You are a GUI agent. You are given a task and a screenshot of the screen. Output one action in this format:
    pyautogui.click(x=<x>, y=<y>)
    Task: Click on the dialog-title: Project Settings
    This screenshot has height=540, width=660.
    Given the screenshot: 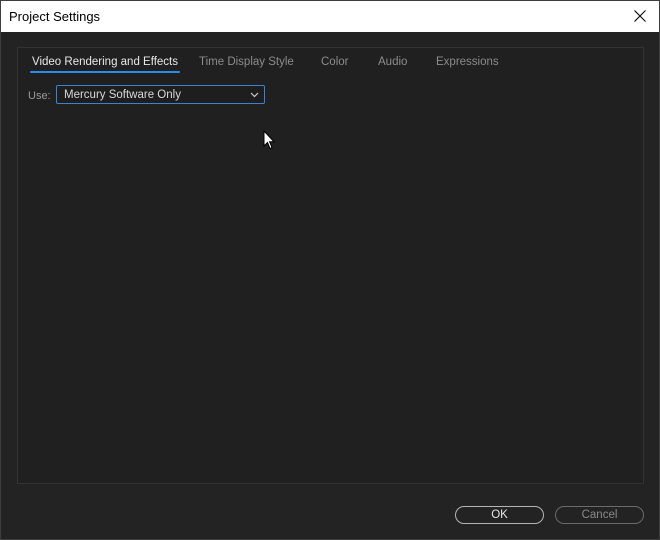 What is the action you would take?
    pyautogui.click(x=55, y=16)
    